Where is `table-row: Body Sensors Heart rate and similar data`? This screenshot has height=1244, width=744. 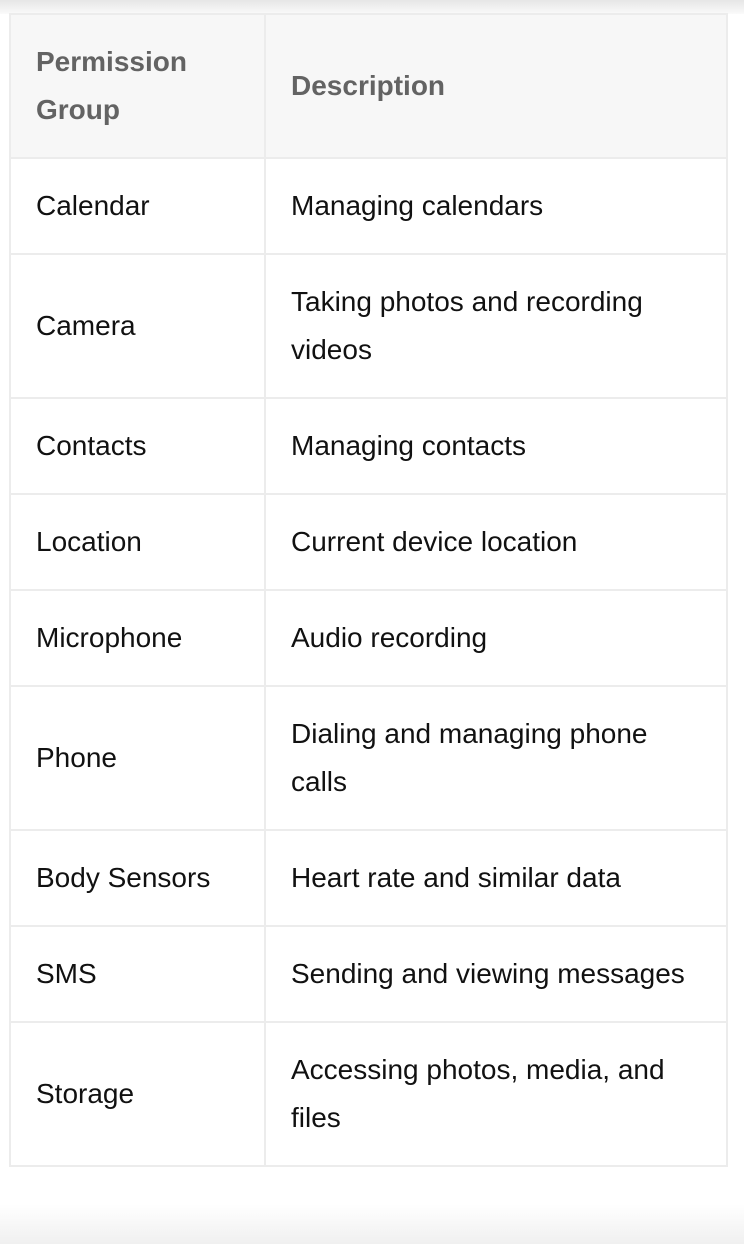
table-row: Body Sensors Heart rate and similar data is located at coordinates (368, 878).